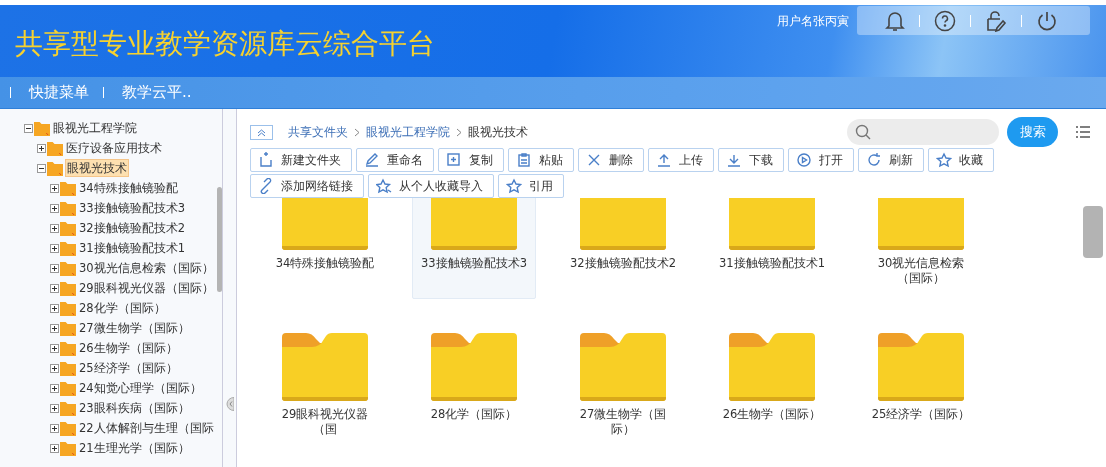  Describe the element at coordinates (146, 268) in the screenshot. I see `tree-item: 30视光信息检索（国际）` at that location.